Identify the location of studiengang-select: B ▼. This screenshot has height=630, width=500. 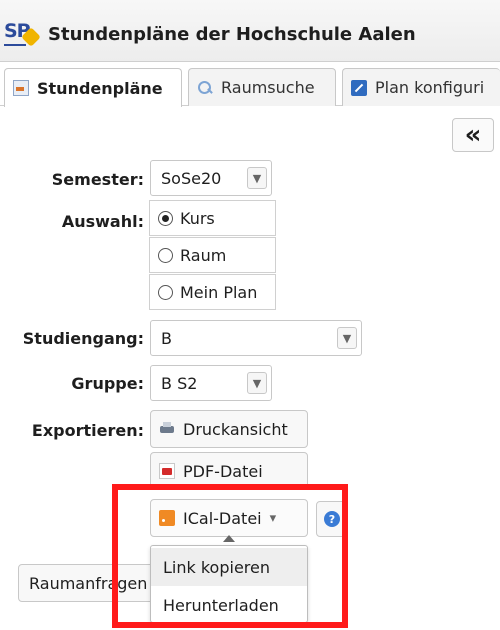
(256, 338).